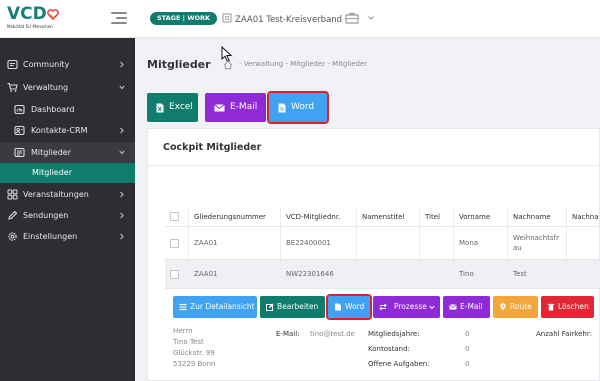  What do you see at coordinates (30, 26) in the screenshot?
I see `logo-subtitle: Mobilität für Menschen` at bounding box center [30, 26].